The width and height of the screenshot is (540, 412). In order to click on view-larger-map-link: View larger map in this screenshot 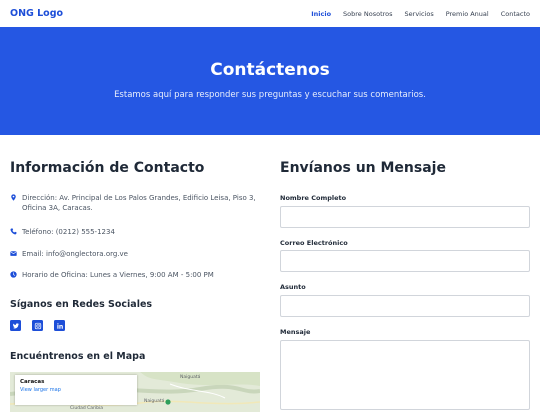, I will do `click(76, 390)`.